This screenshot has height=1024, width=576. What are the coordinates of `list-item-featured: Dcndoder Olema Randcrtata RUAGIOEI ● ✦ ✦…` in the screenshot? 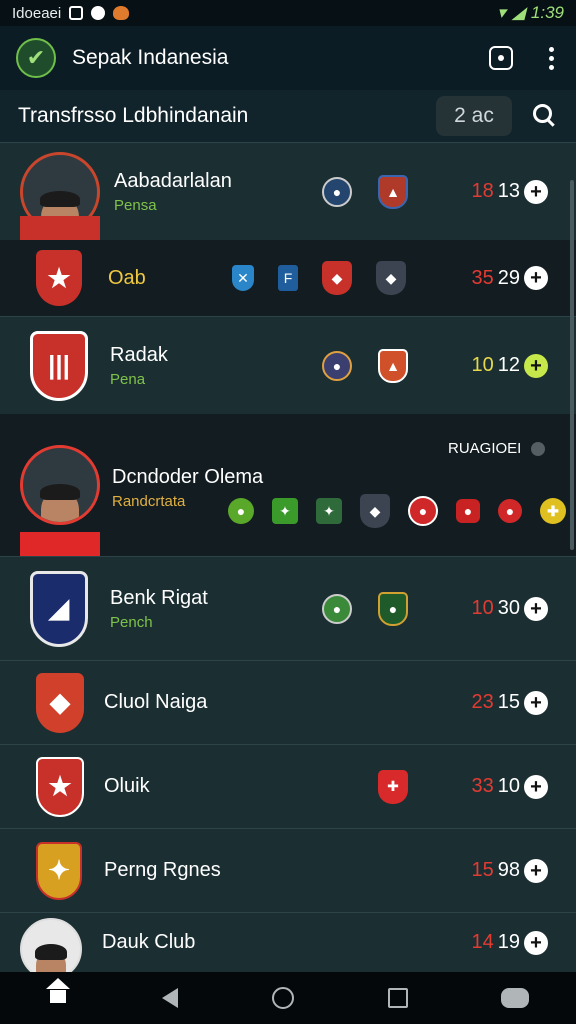 It's located at (288, 485).